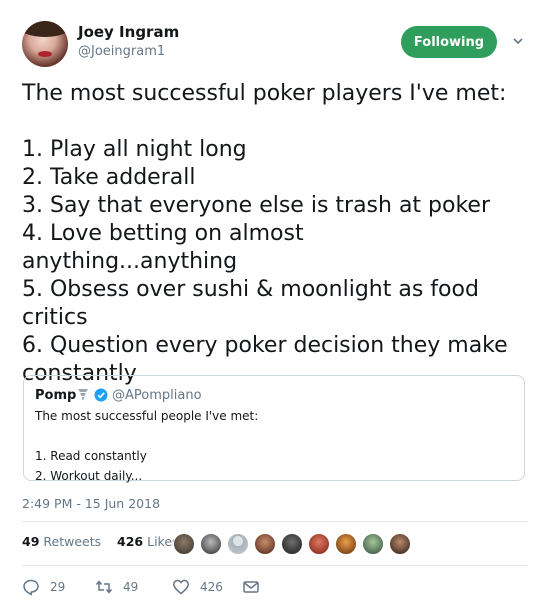 The image size is (536, 606). What do you see at coordinates (101, 395) in the screenshot?
I see `verified-badge-icon` at bounding box center [101, 395].